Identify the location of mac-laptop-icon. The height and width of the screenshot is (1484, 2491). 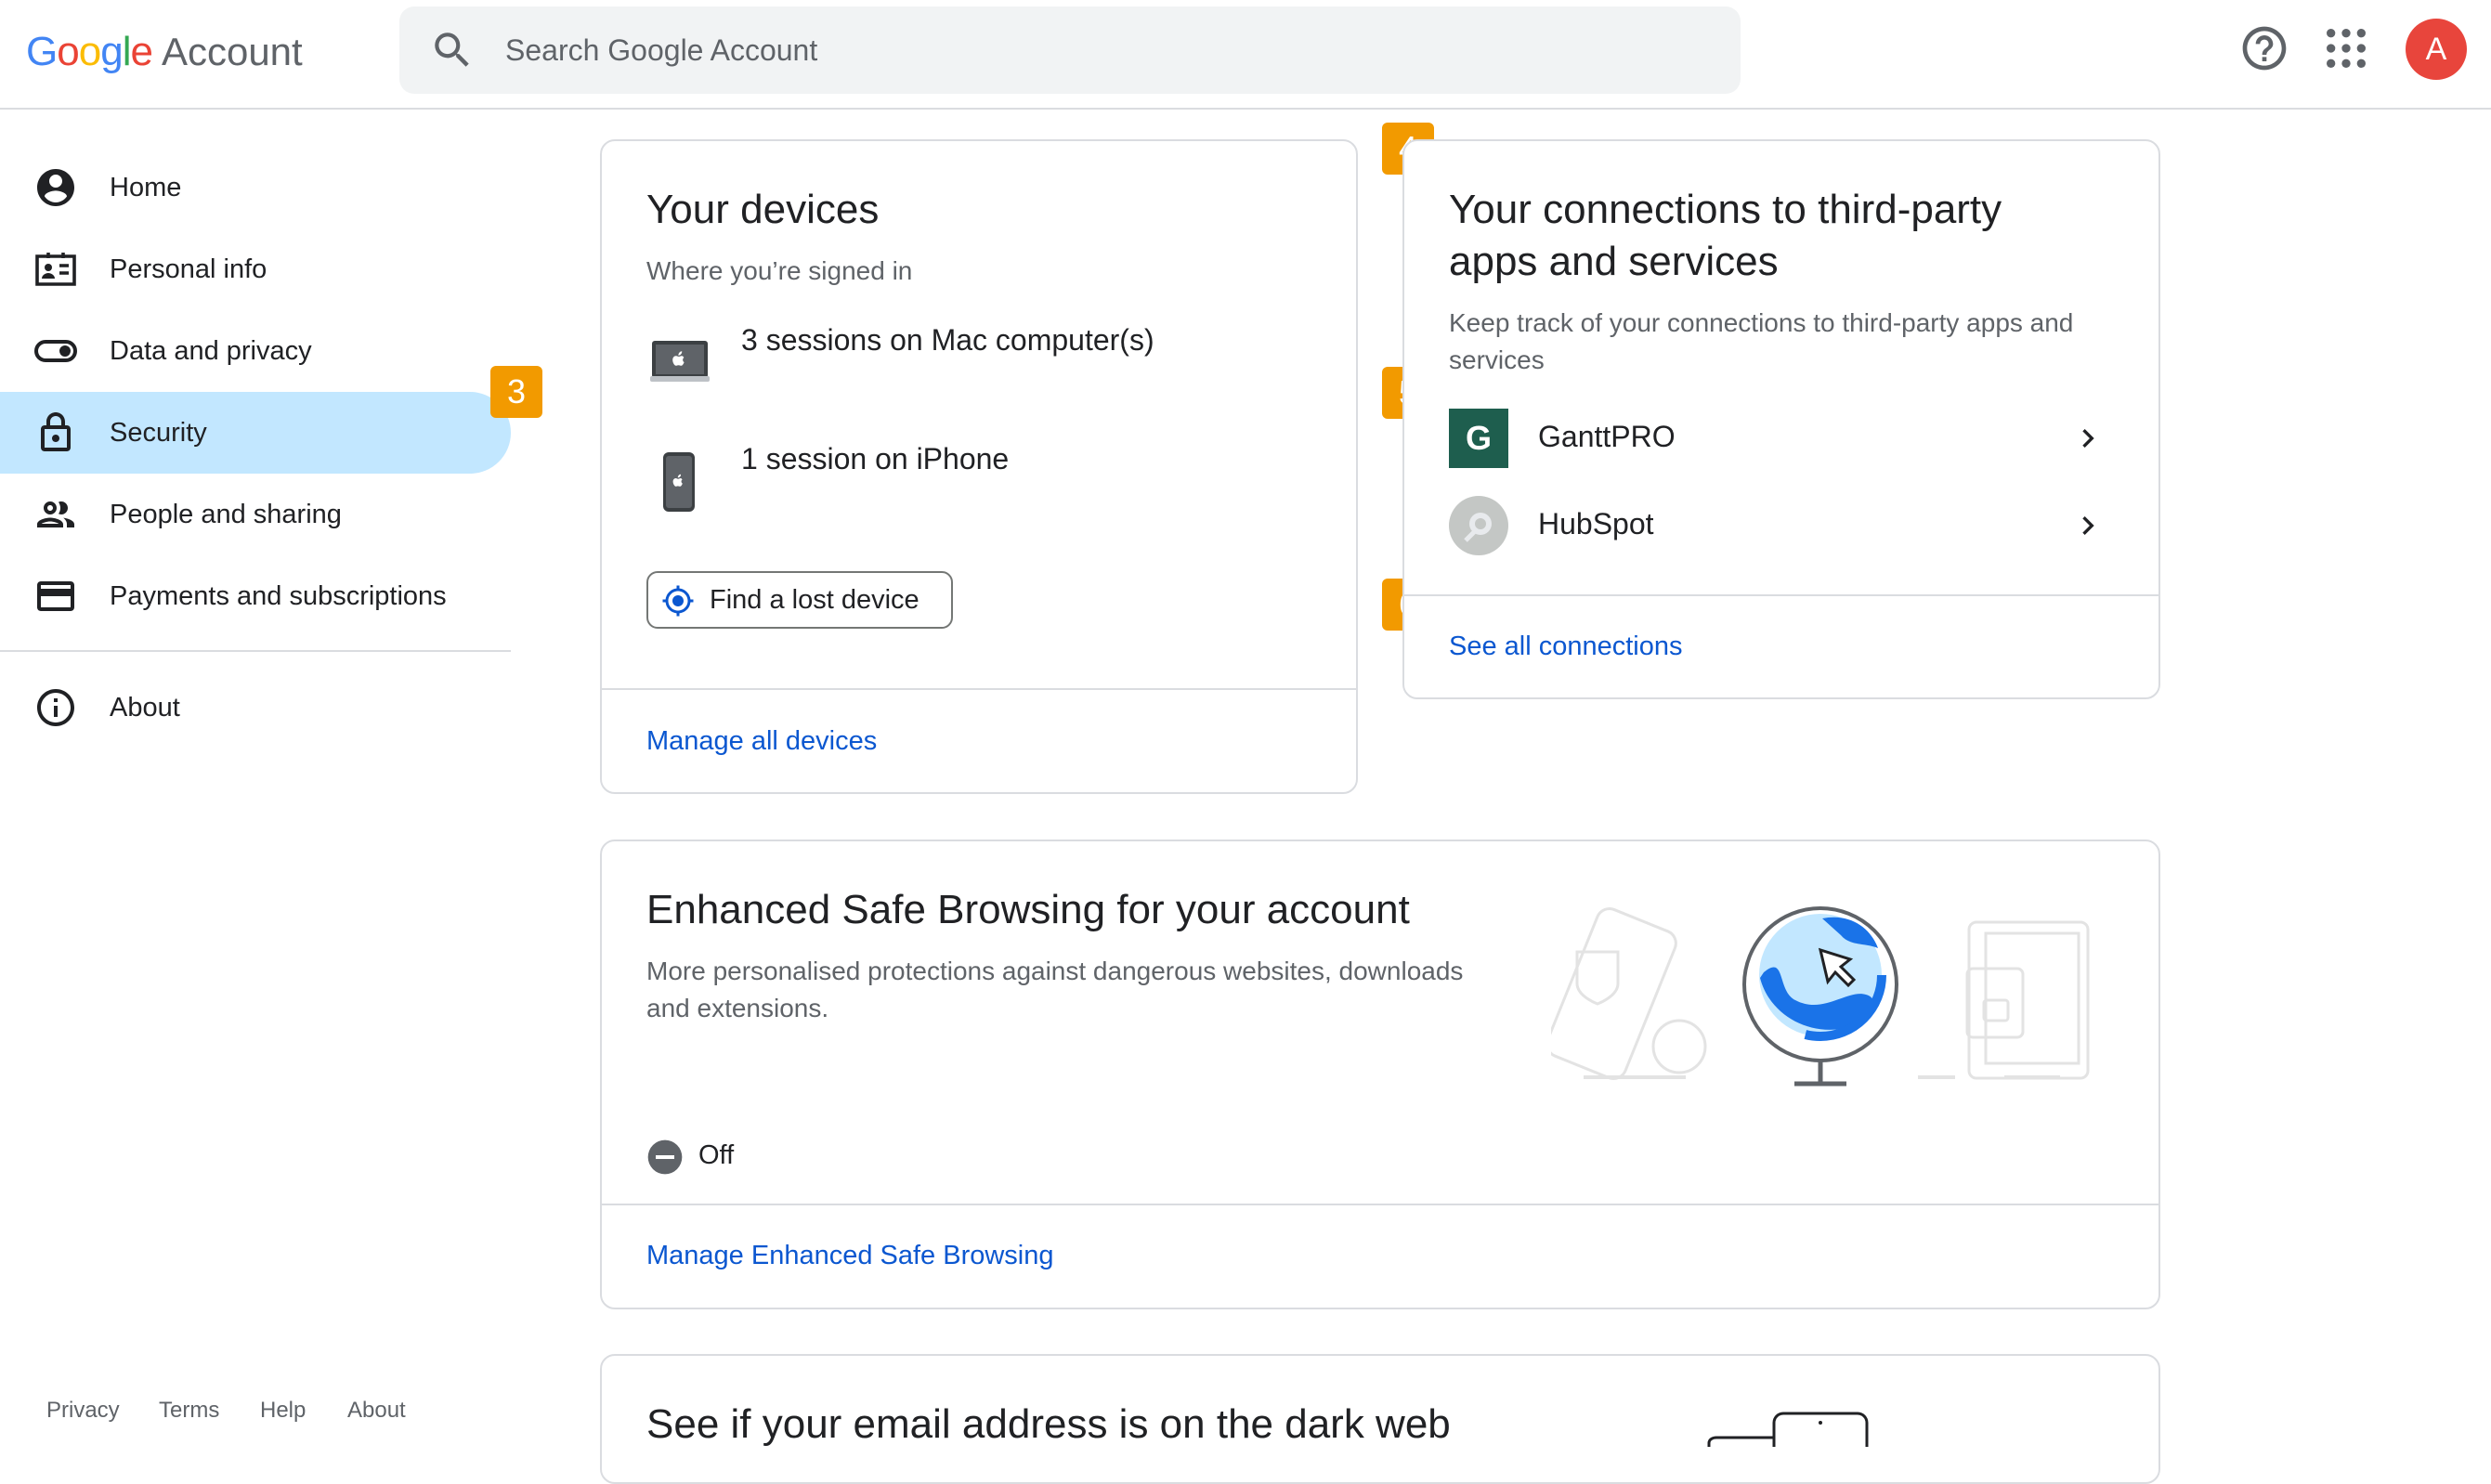
(680, 361).